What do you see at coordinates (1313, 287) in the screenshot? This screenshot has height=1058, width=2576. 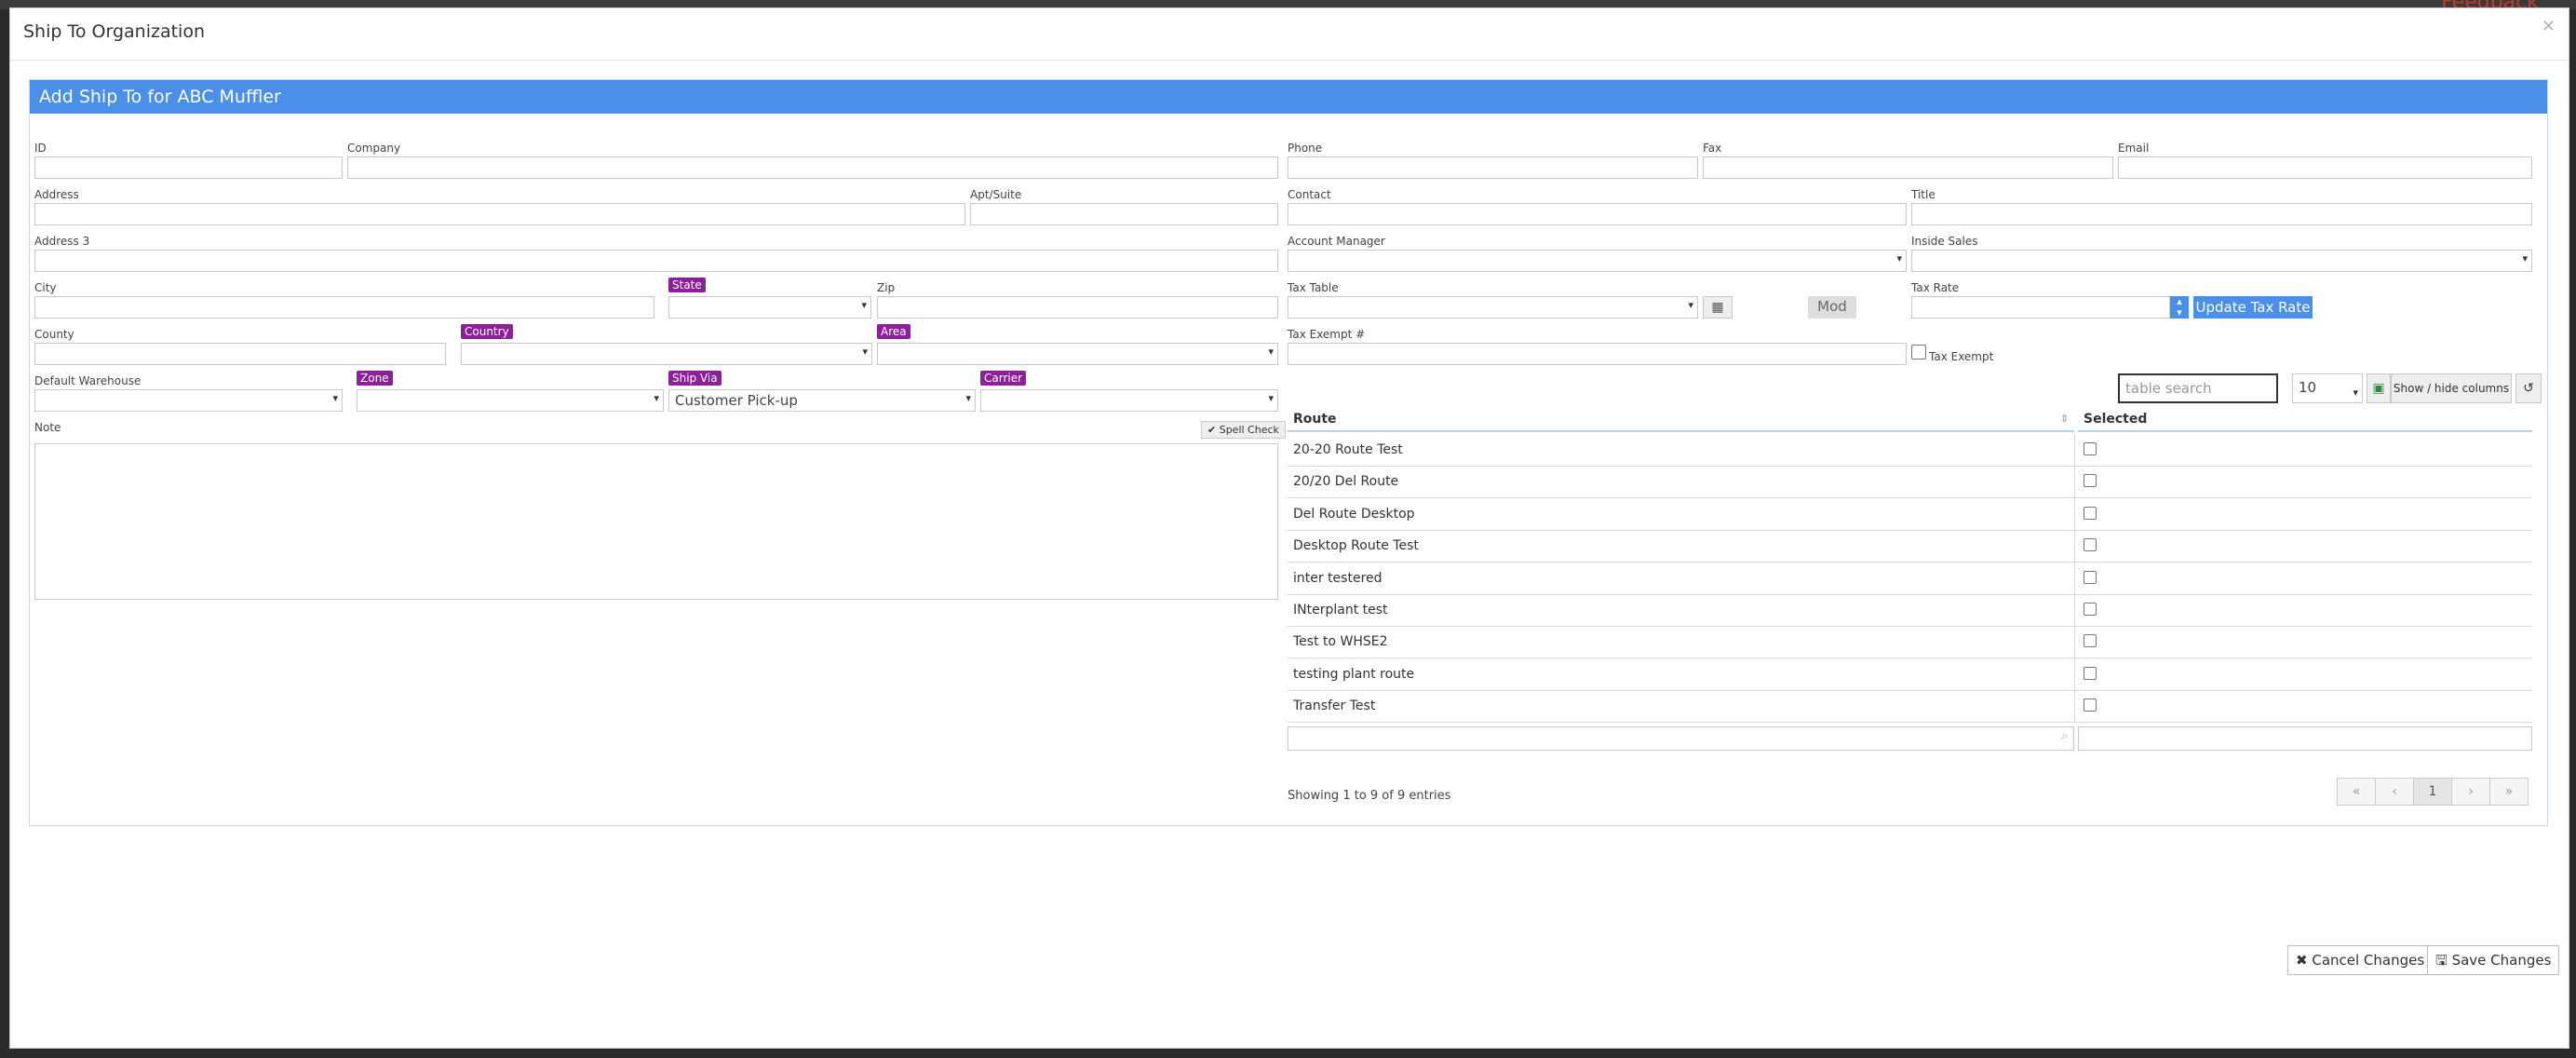 I see `tax-table-label: Tax Table` at bounding box center [1313, 287].